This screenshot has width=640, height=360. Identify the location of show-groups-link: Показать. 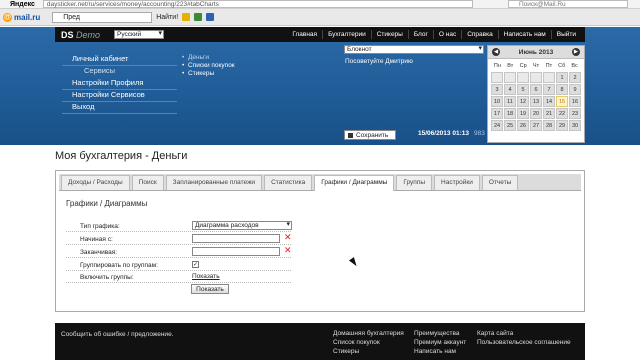
(206, 276).